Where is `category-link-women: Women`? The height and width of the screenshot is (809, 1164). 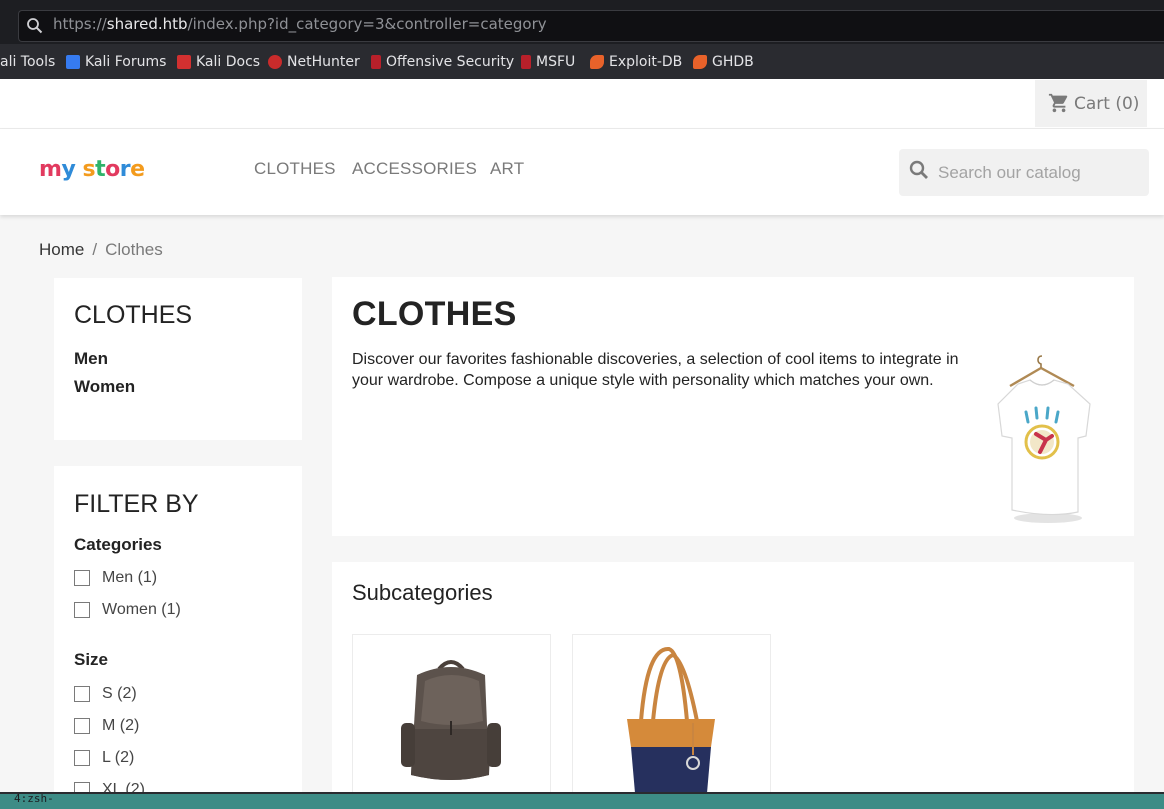
category-link-women: Women is located at coordinates (104, 387).